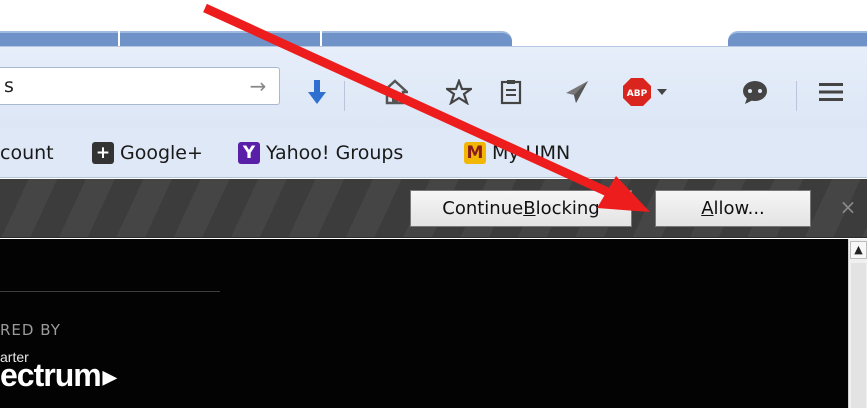 Image resolution: width=867 pixels, height=408 pixels. Describe the element at coordinates (858, 250) in the screenshot. I see `scroll-up-arrow: ▲` at that location.